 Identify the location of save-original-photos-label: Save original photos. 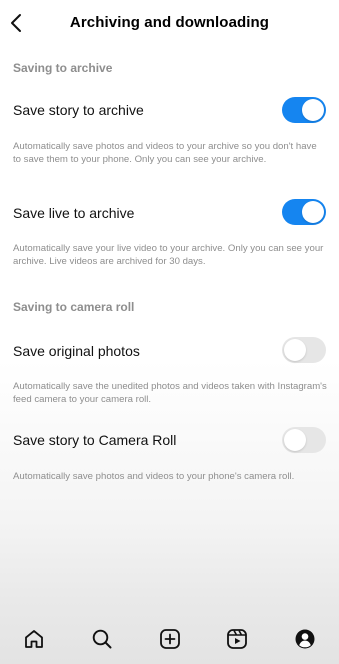
(76, 351).